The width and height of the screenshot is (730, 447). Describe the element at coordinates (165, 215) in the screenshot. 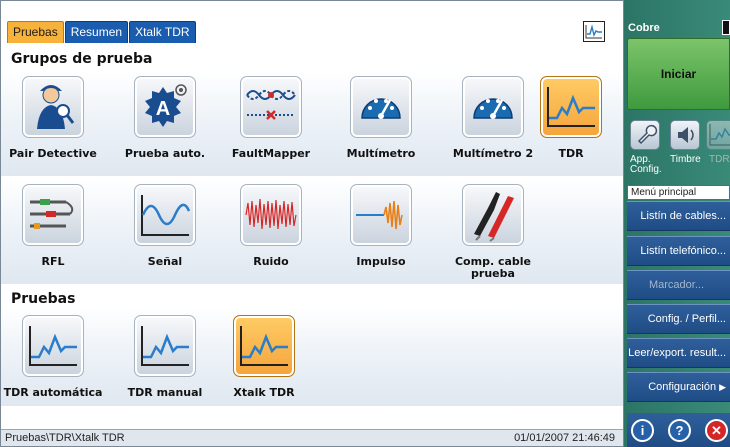

I see `signal-icon` at that location.